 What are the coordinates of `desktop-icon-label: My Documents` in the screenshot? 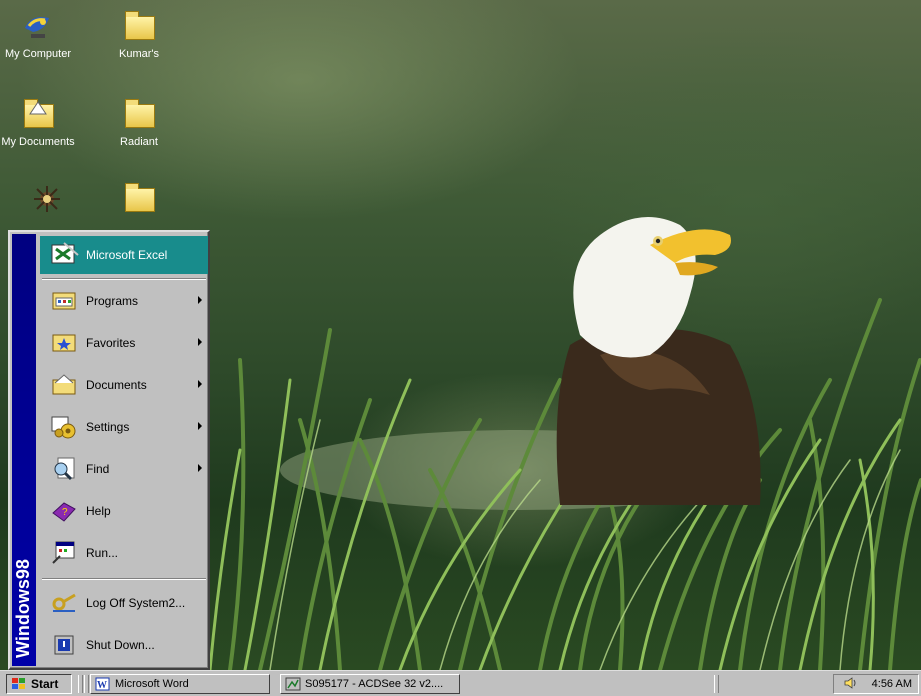 It's located at (38, 142).